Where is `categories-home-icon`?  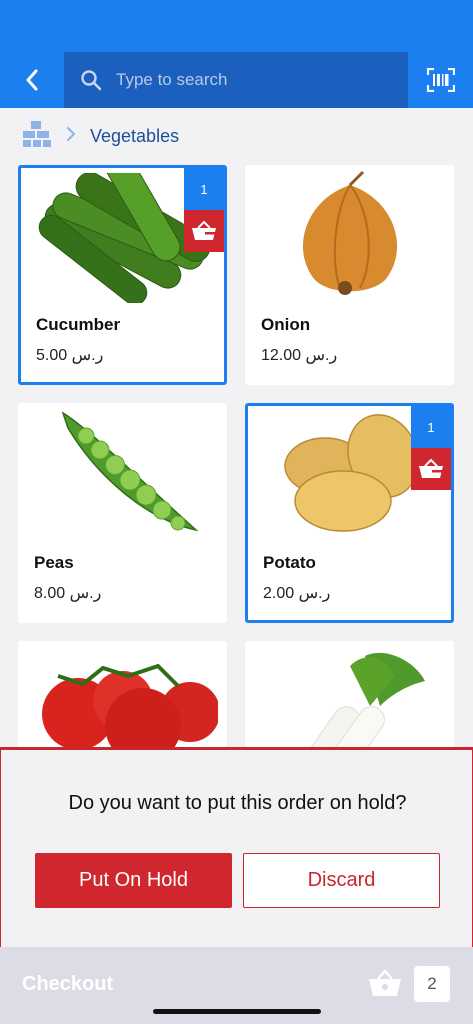
categories-home-icon is located at coordinates (37, 136).